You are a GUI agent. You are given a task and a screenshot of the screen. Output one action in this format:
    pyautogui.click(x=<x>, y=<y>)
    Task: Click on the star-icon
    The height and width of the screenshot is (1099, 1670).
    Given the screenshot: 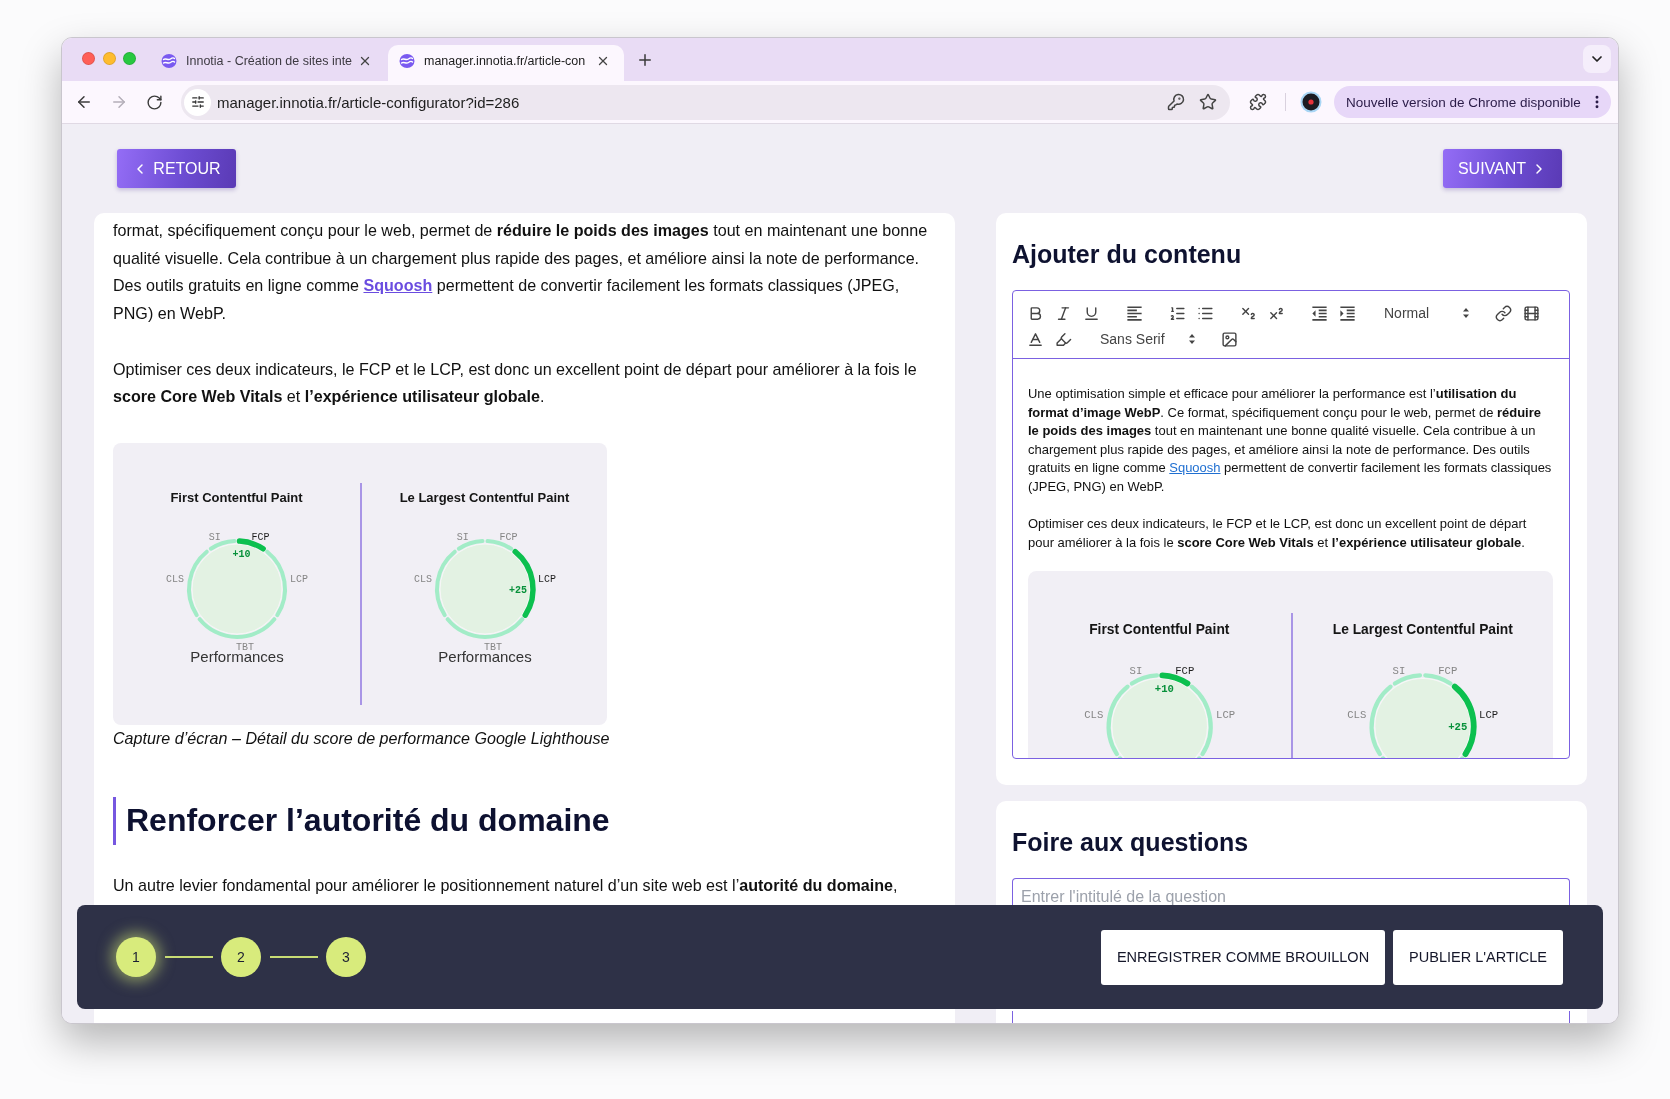 What is the action you would take?
    pyautogui.click(x=1208, y=102)
    